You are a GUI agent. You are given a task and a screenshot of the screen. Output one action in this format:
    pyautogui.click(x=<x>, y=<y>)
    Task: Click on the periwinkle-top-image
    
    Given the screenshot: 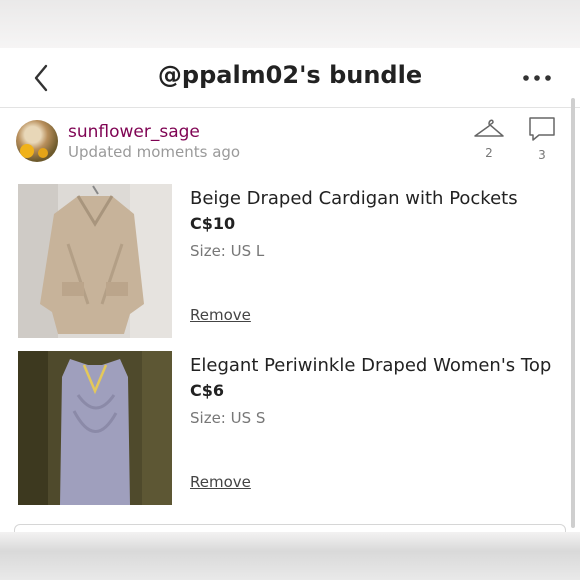 What is the action you would take?
    pyautogui.click(x=95, y=428)
    